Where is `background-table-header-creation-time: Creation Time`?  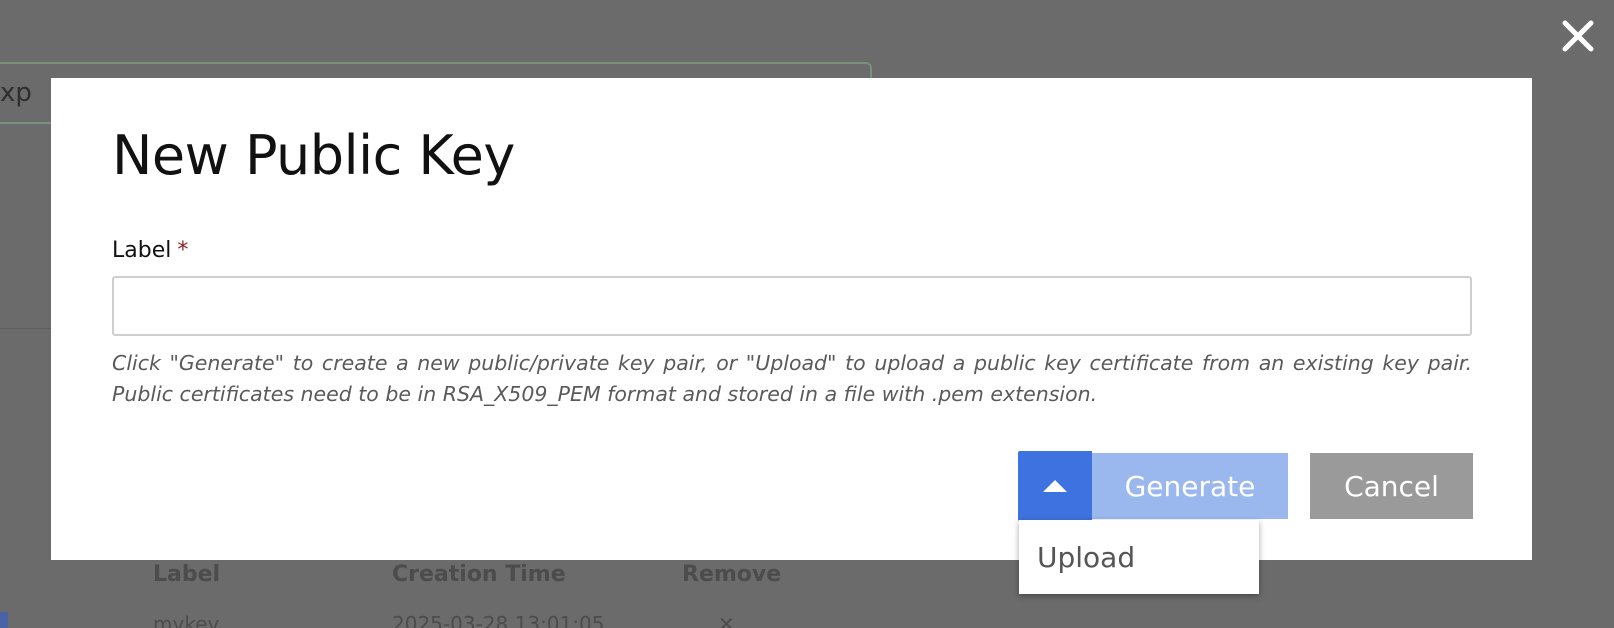 background-table-header-creation-time: Creation Time is located at coordinates (479, 574).